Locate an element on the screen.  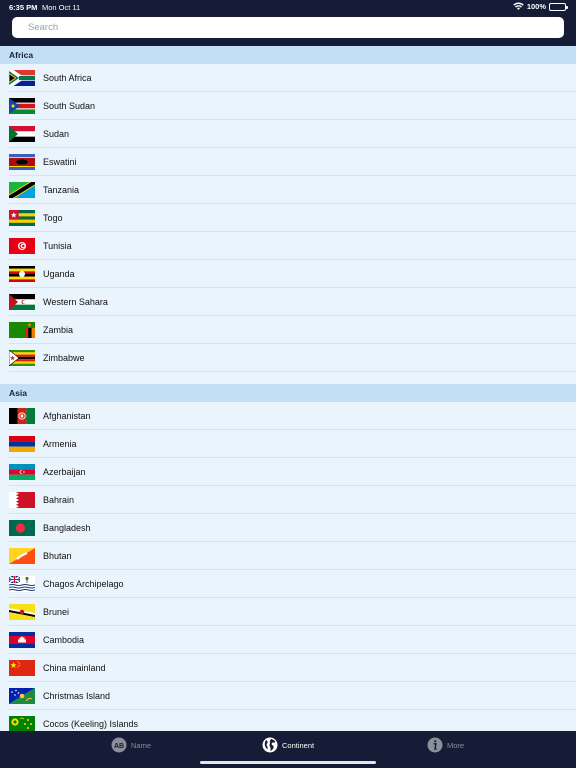
list-item: Tunisia is located at coordinates (288, 246).